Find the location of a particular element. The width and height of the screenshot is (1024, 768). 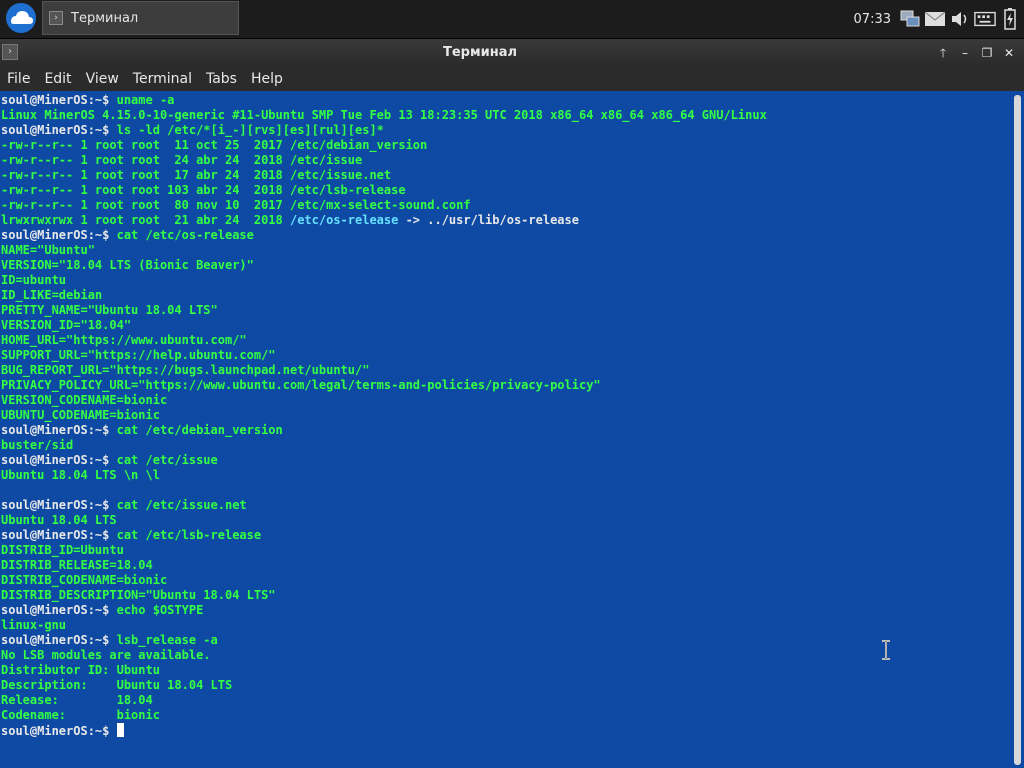

output-line: linux-gnu is located at coordinates (34, 625).